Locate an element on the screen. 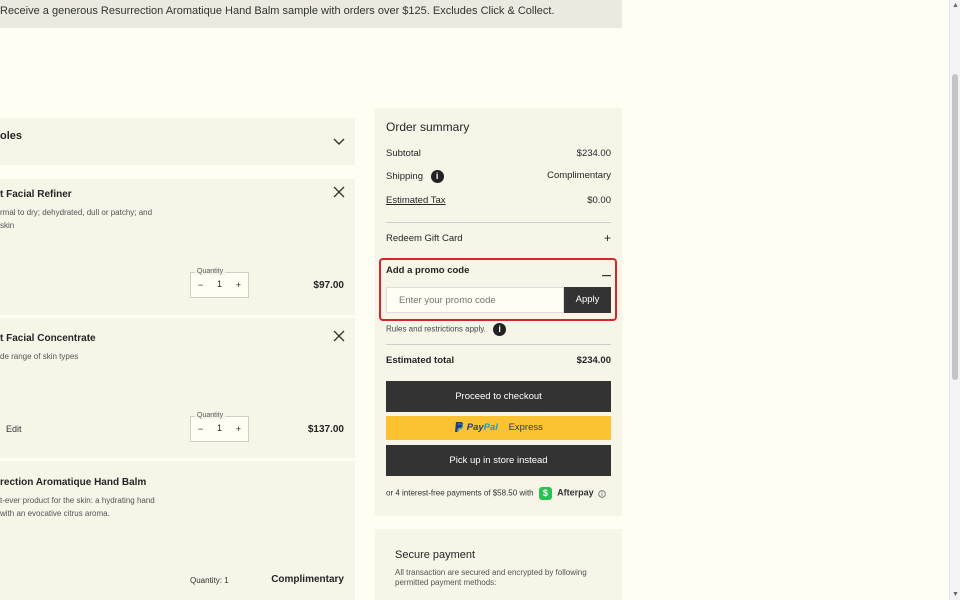 This screenshot has height=600, width=960. scroll-down-icon: ▼ is located at coordinates (955, 594).